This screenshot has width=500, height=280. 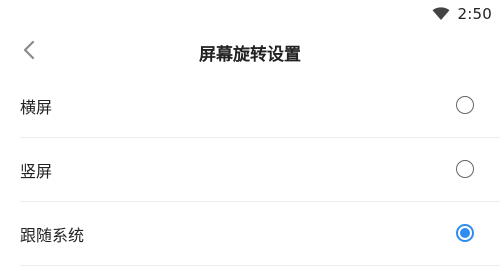 What do you see at coordinates (36, 107) in the screenshot?
I see `option-label: 横屏` at bounding box center [36, 107].